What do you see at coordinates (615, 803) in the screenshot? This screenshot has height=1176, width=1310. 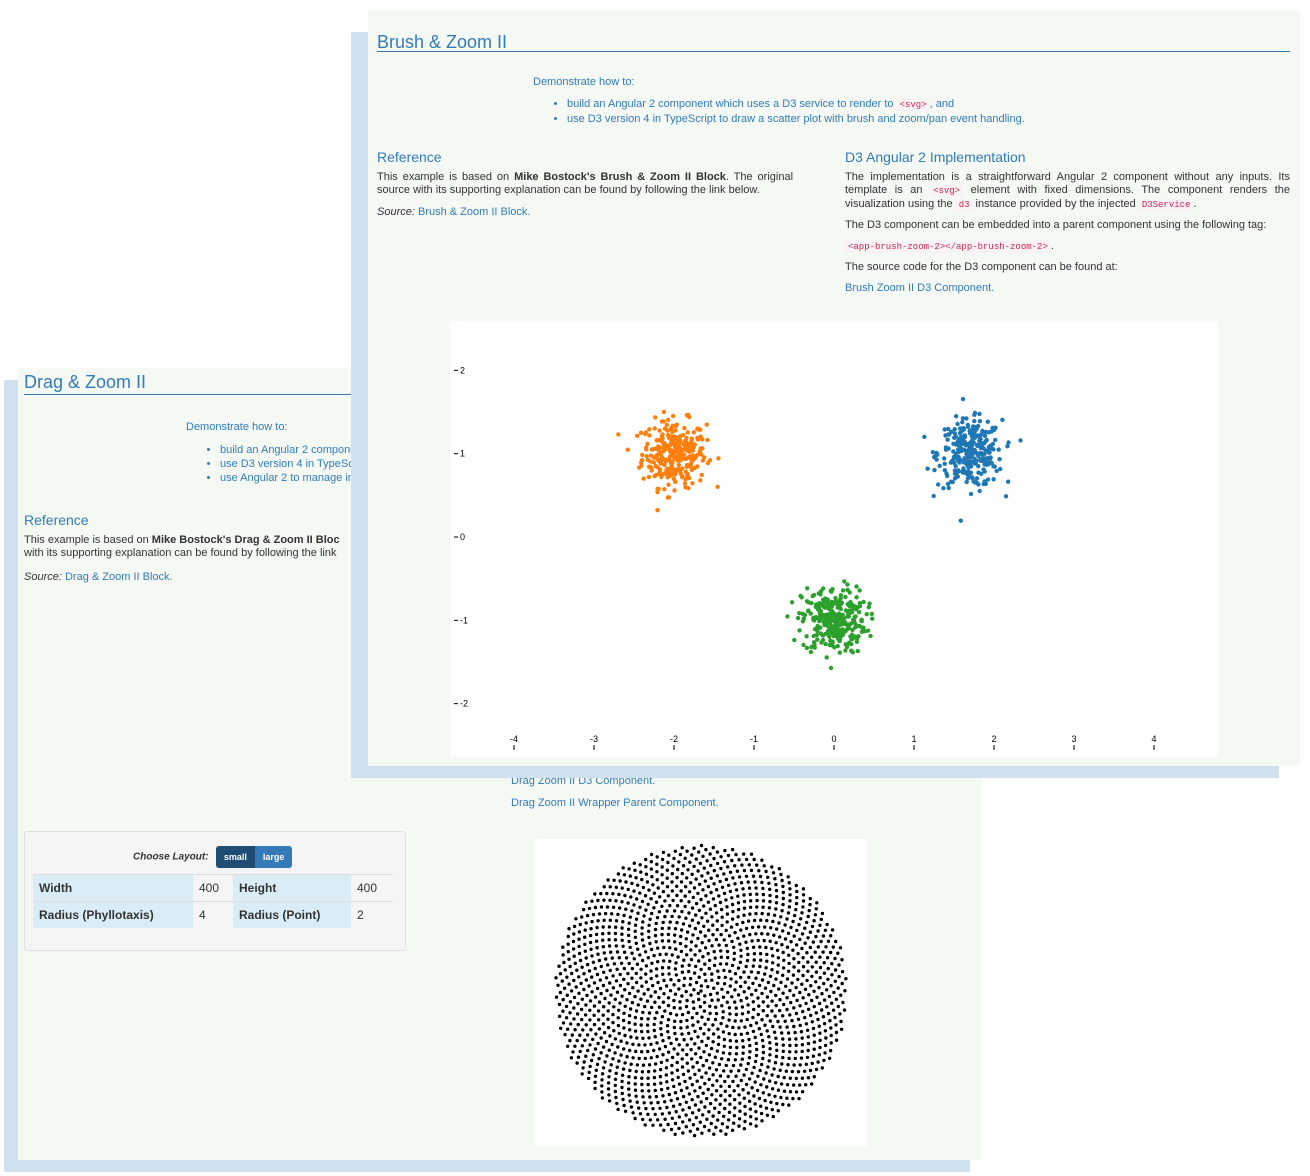 I see `drag-zoom-wrapper-link: Drag Zoom II Wrapper Parent Component.` at bounding box center [615, 803].